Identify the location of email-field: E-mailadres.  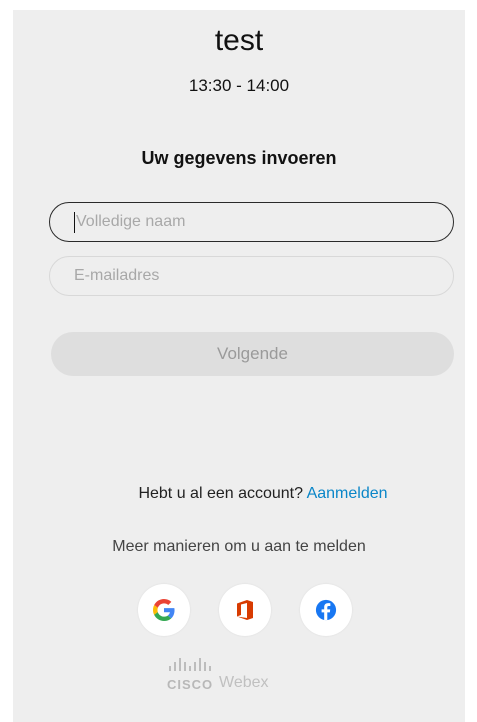
(251, 276).